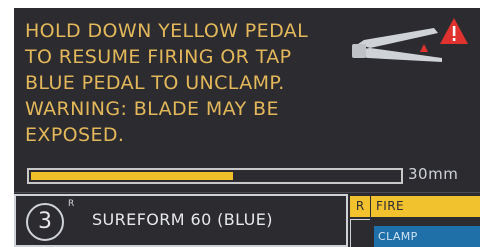  What do you see at coordinates (45, 222) in the screenshot?
I see `arm-number: 3` at bounding box center [45, 222].